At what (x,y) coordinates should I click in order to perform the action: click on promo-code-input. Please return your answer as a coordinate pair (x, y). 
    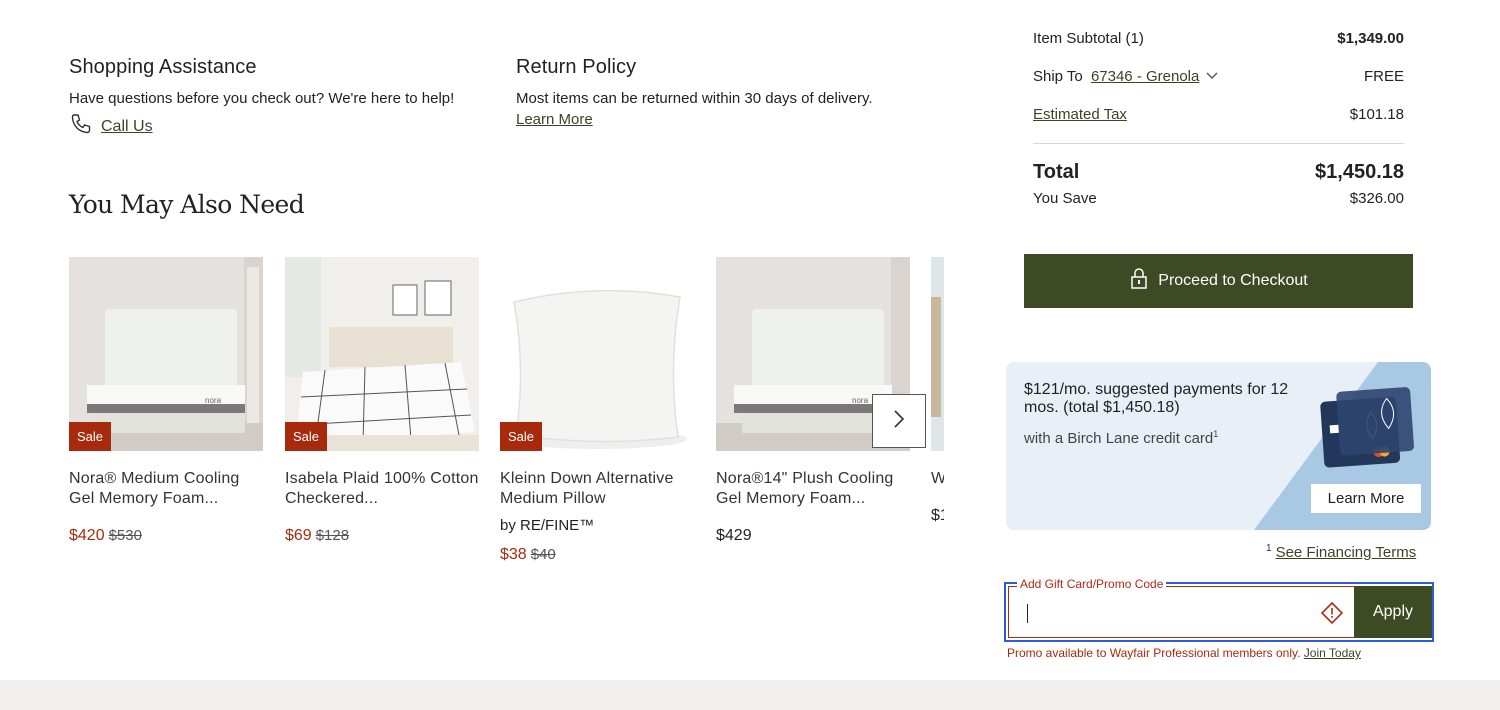
    Looking at the image, I should click on (1182, 612).